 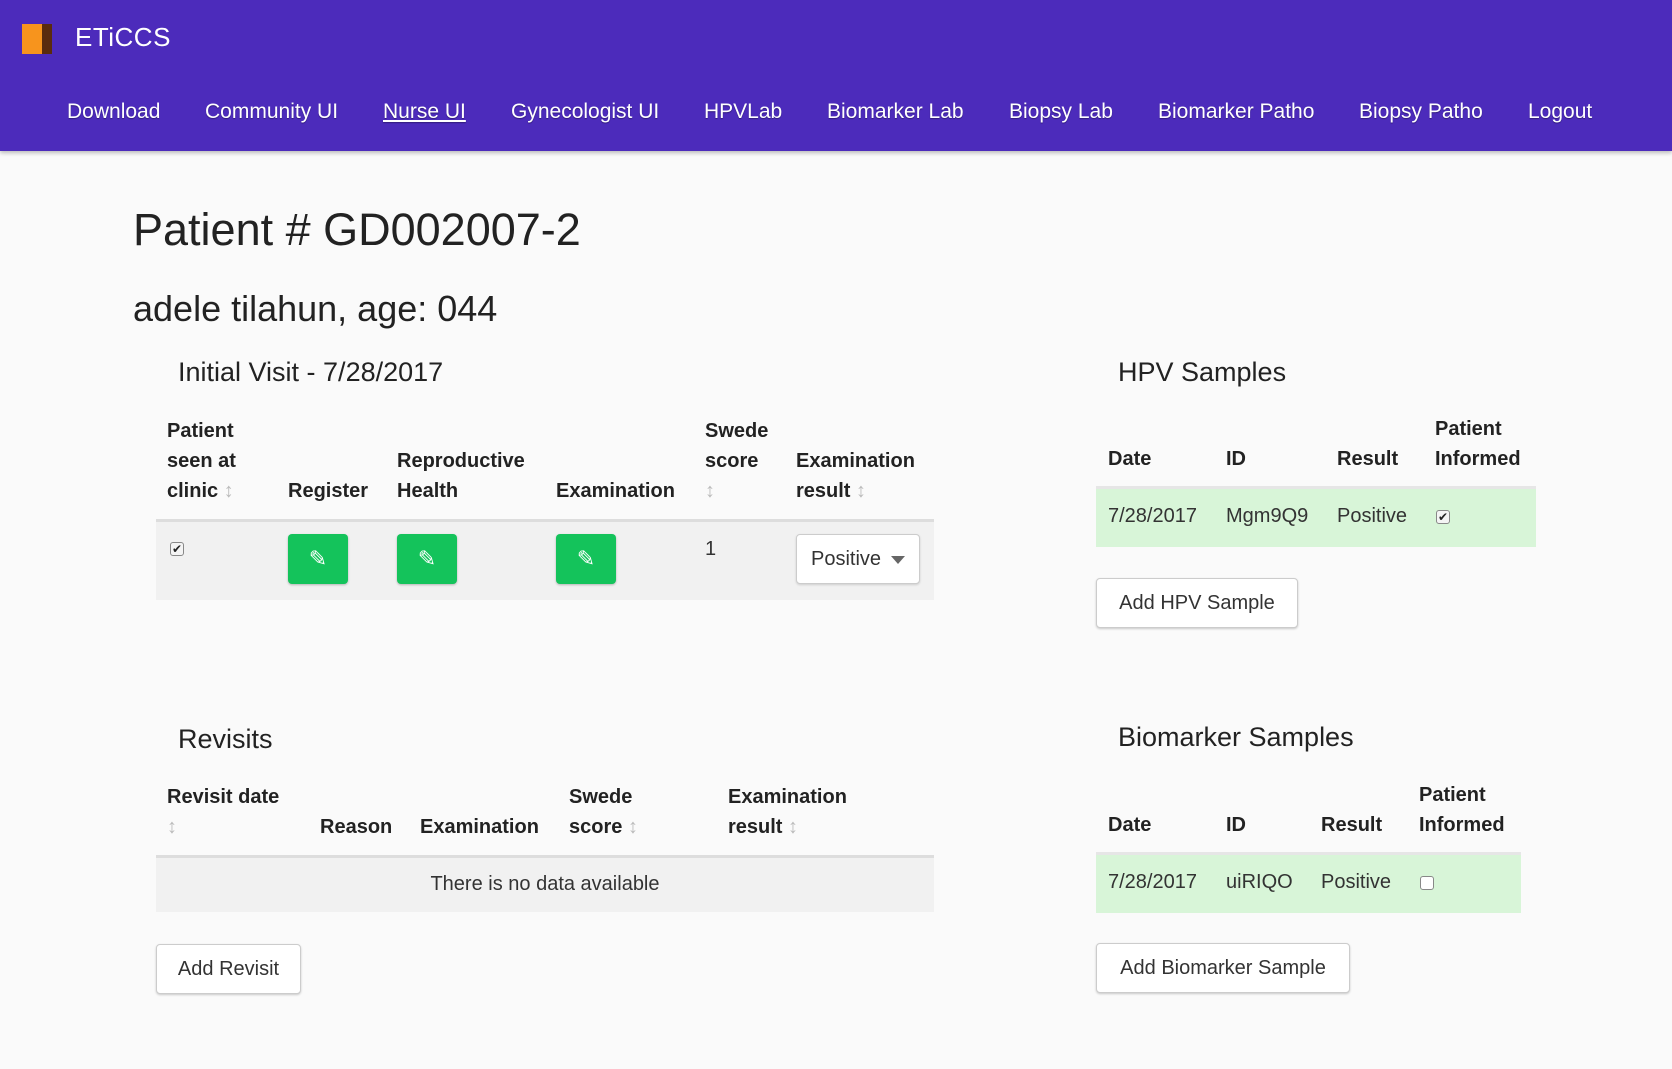 What do you see at coordinates (315, 308) in the screenshot?
I see `patient-subtitle: adele tilahun, age: 044` at bounding box center [315, 308].